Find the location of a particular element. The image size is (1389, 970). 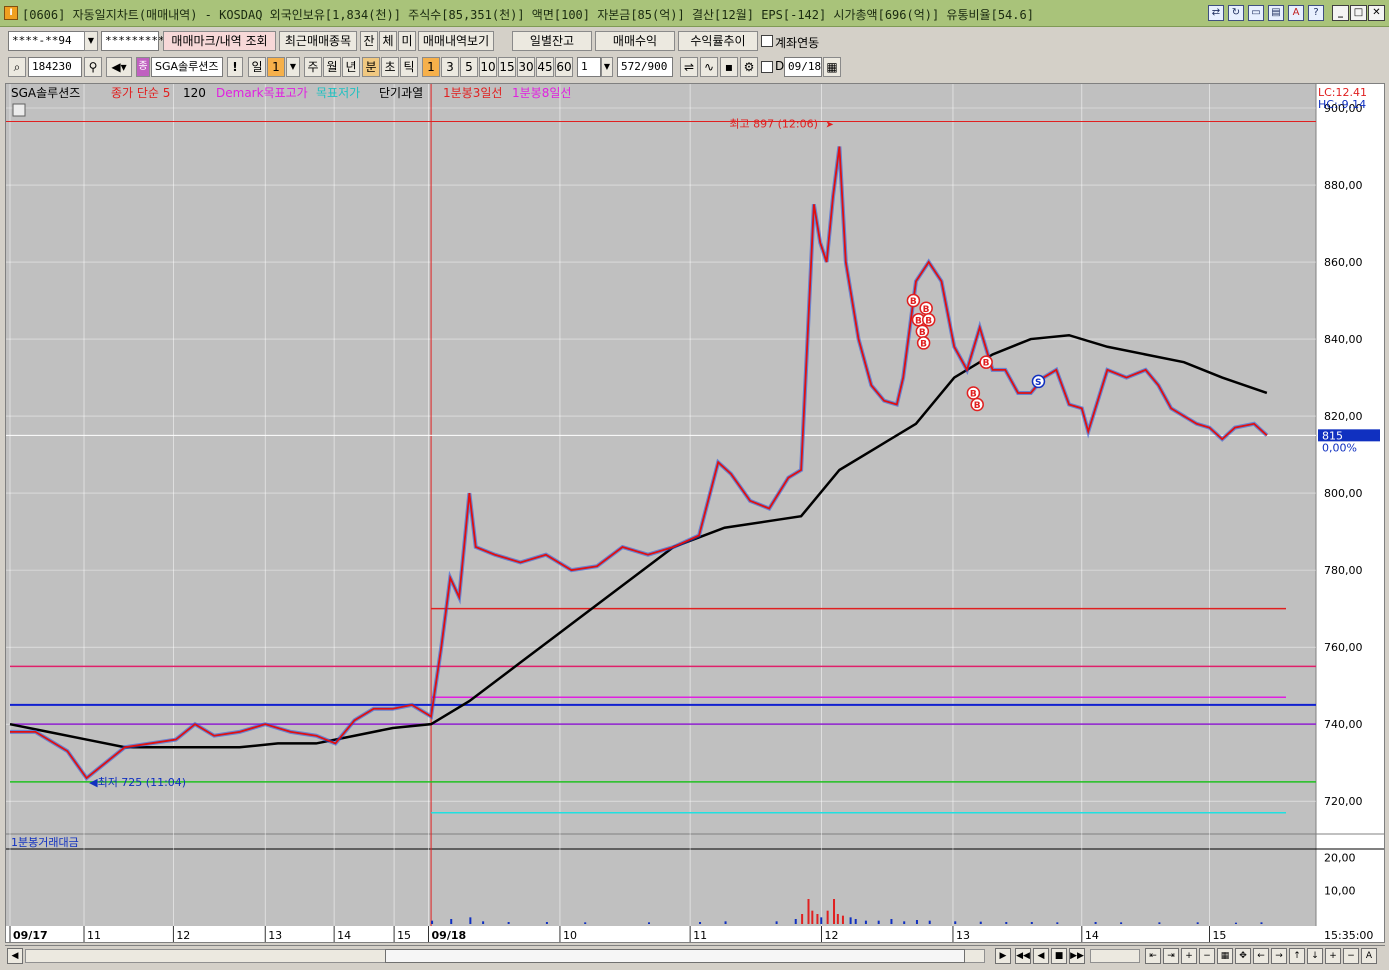

plus-icon: + is located at coordinates (1333, 956).